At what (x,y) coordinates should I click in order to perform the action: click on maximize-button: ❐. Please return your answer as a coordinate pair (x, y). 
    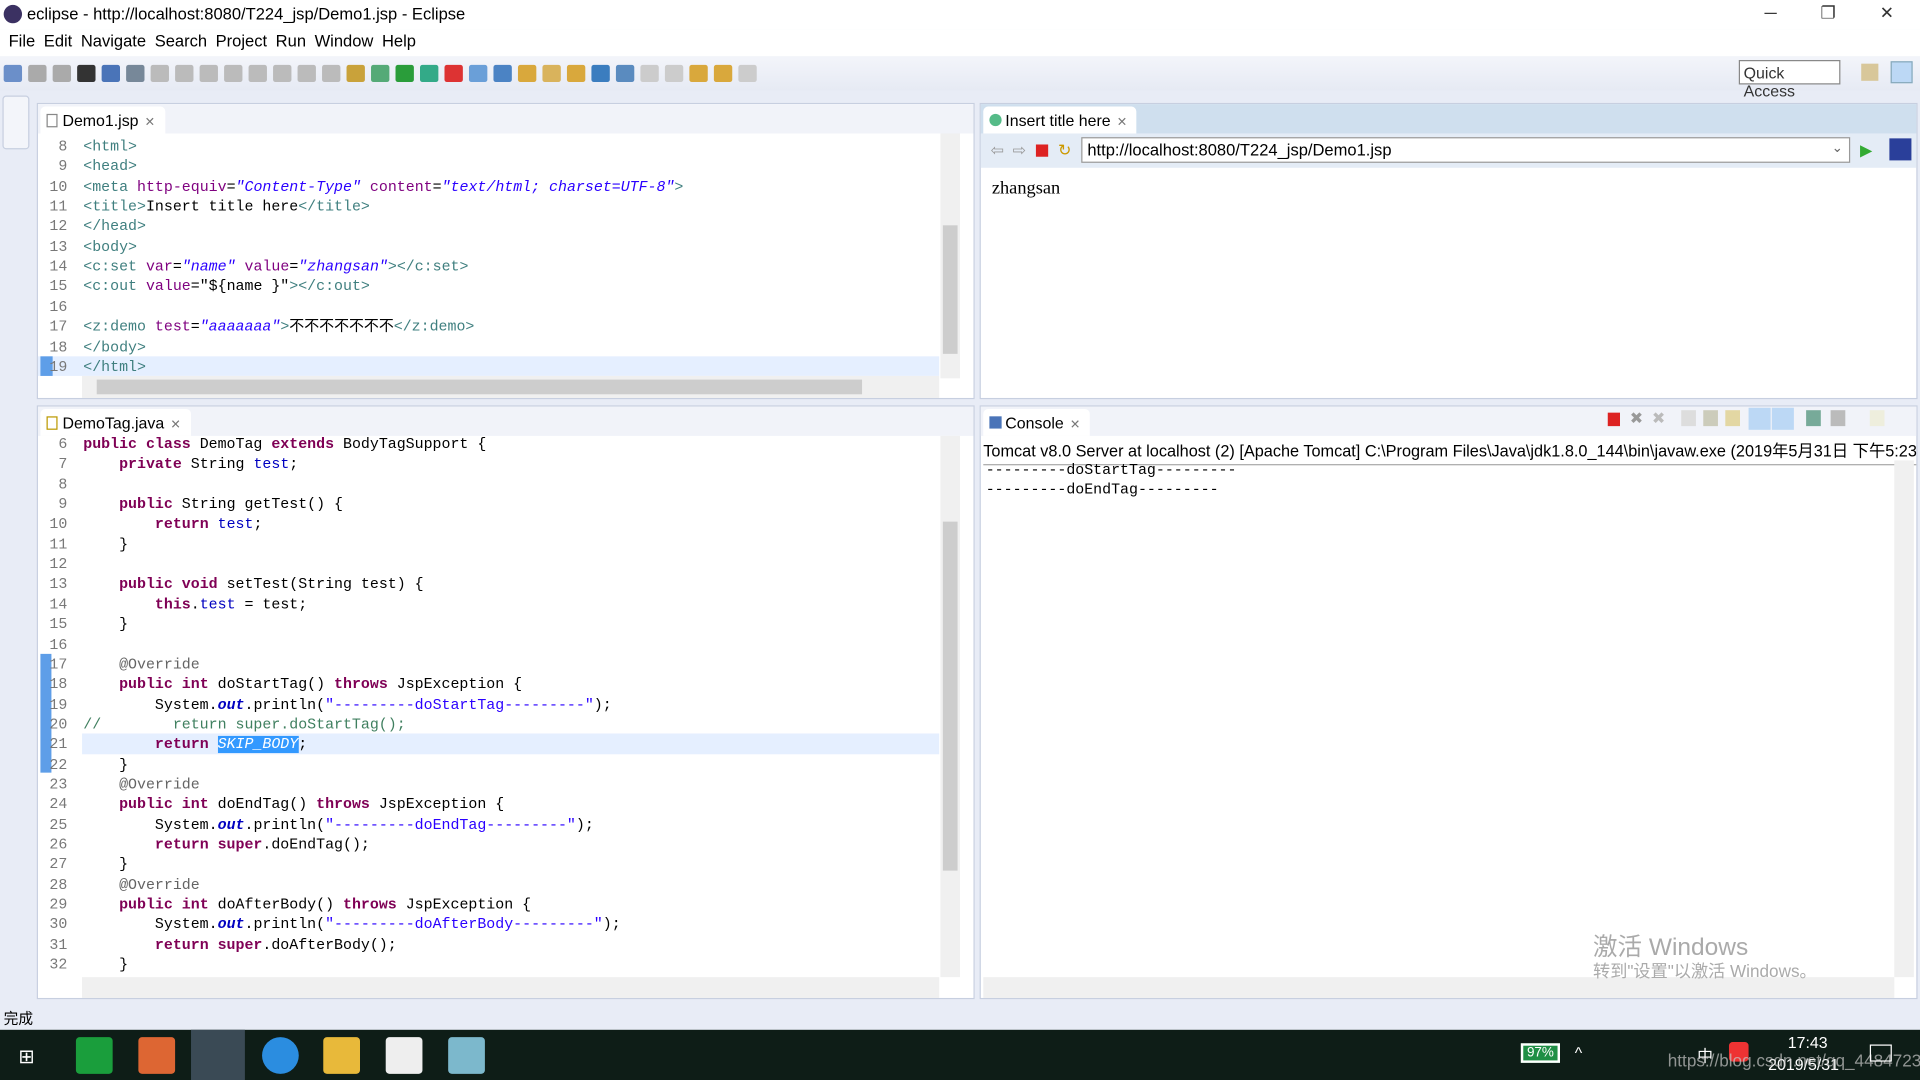
    Looking at the image, I should click on (1828, 14).